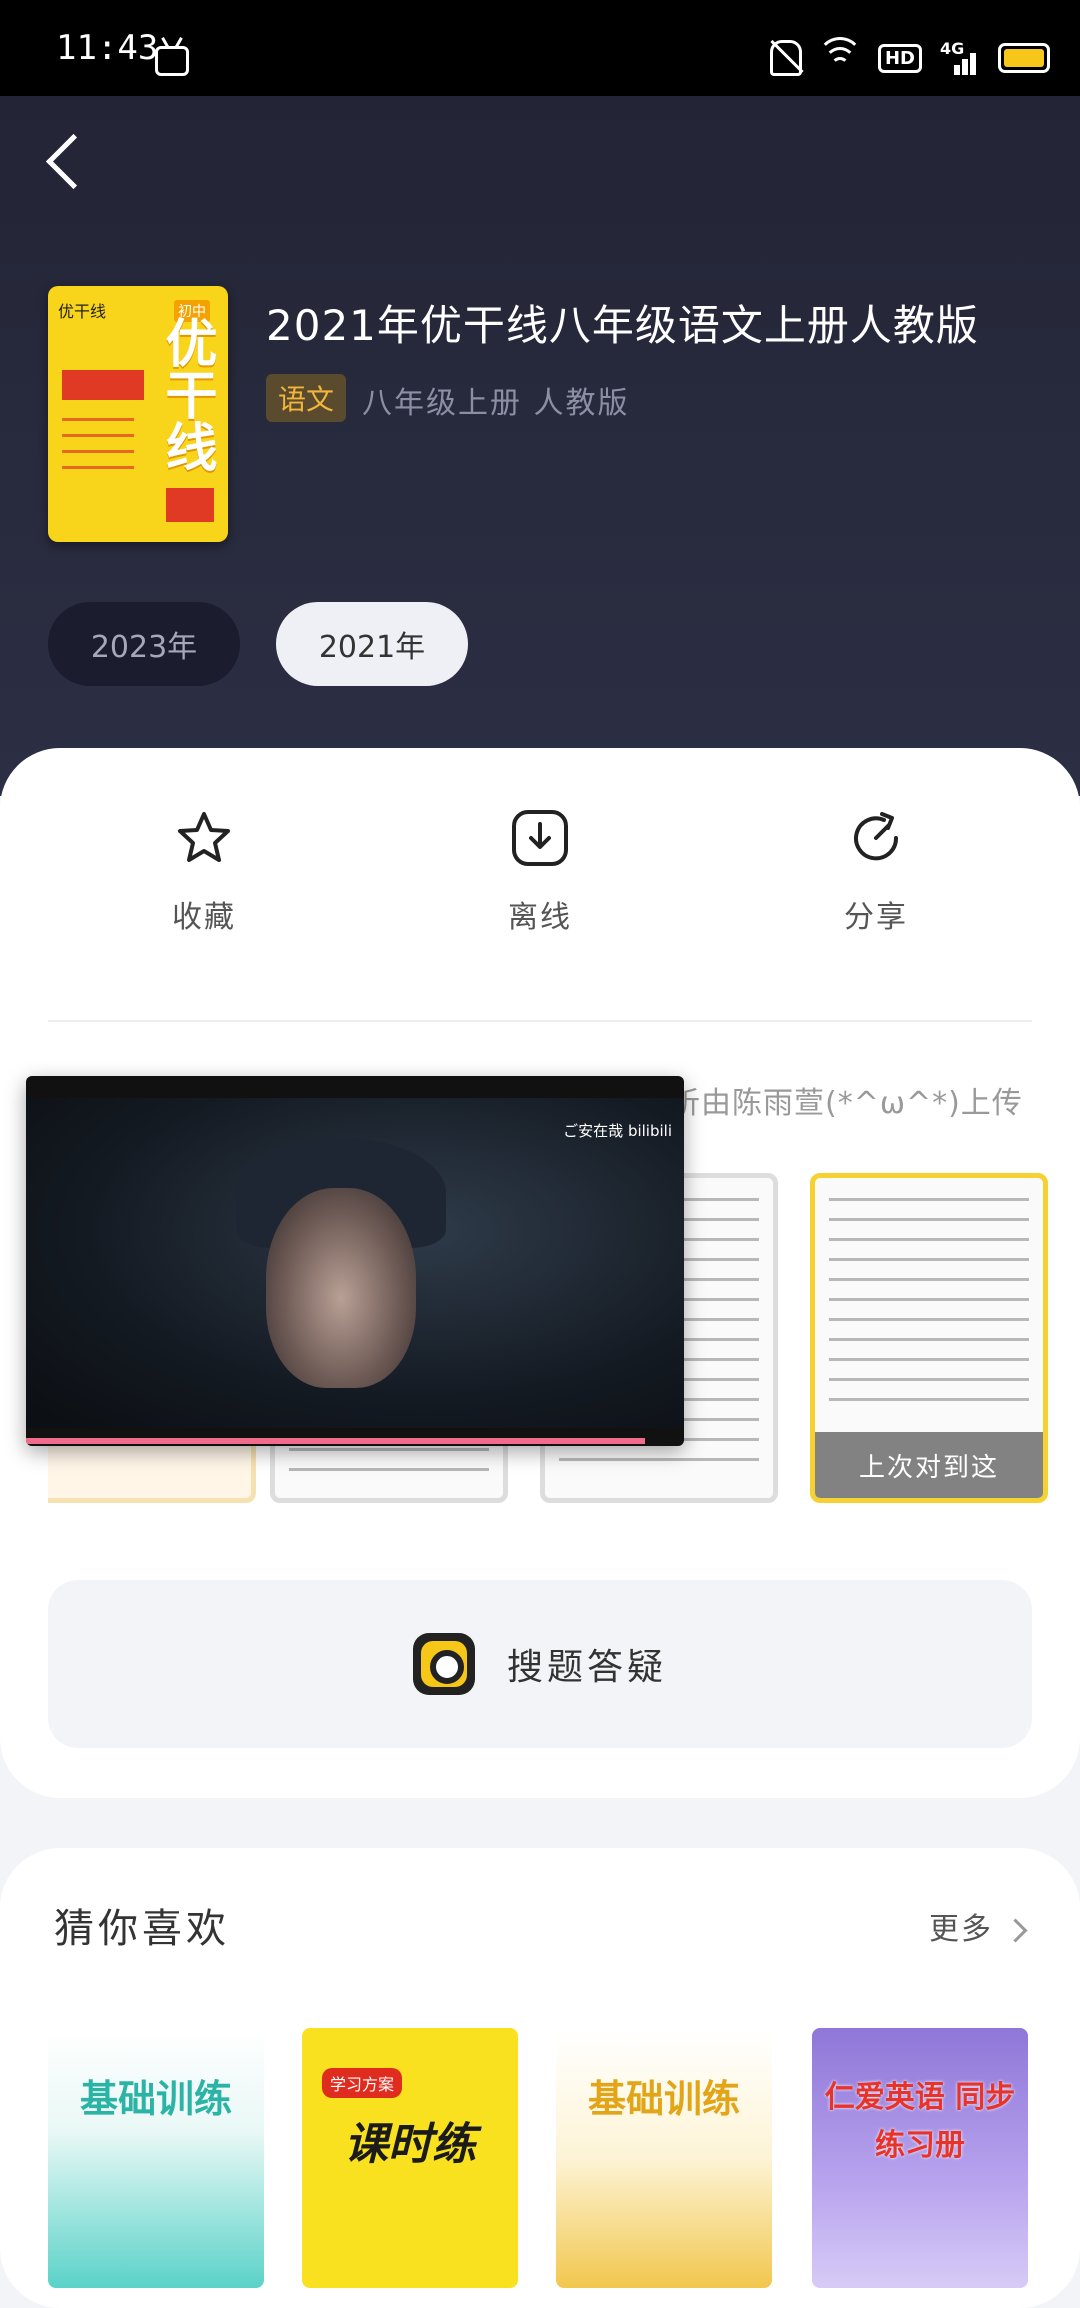 The width and height of the screenshot is (1080, 2308). I want to click on last-stop-label: 上次对到这, so click(929, 1465).